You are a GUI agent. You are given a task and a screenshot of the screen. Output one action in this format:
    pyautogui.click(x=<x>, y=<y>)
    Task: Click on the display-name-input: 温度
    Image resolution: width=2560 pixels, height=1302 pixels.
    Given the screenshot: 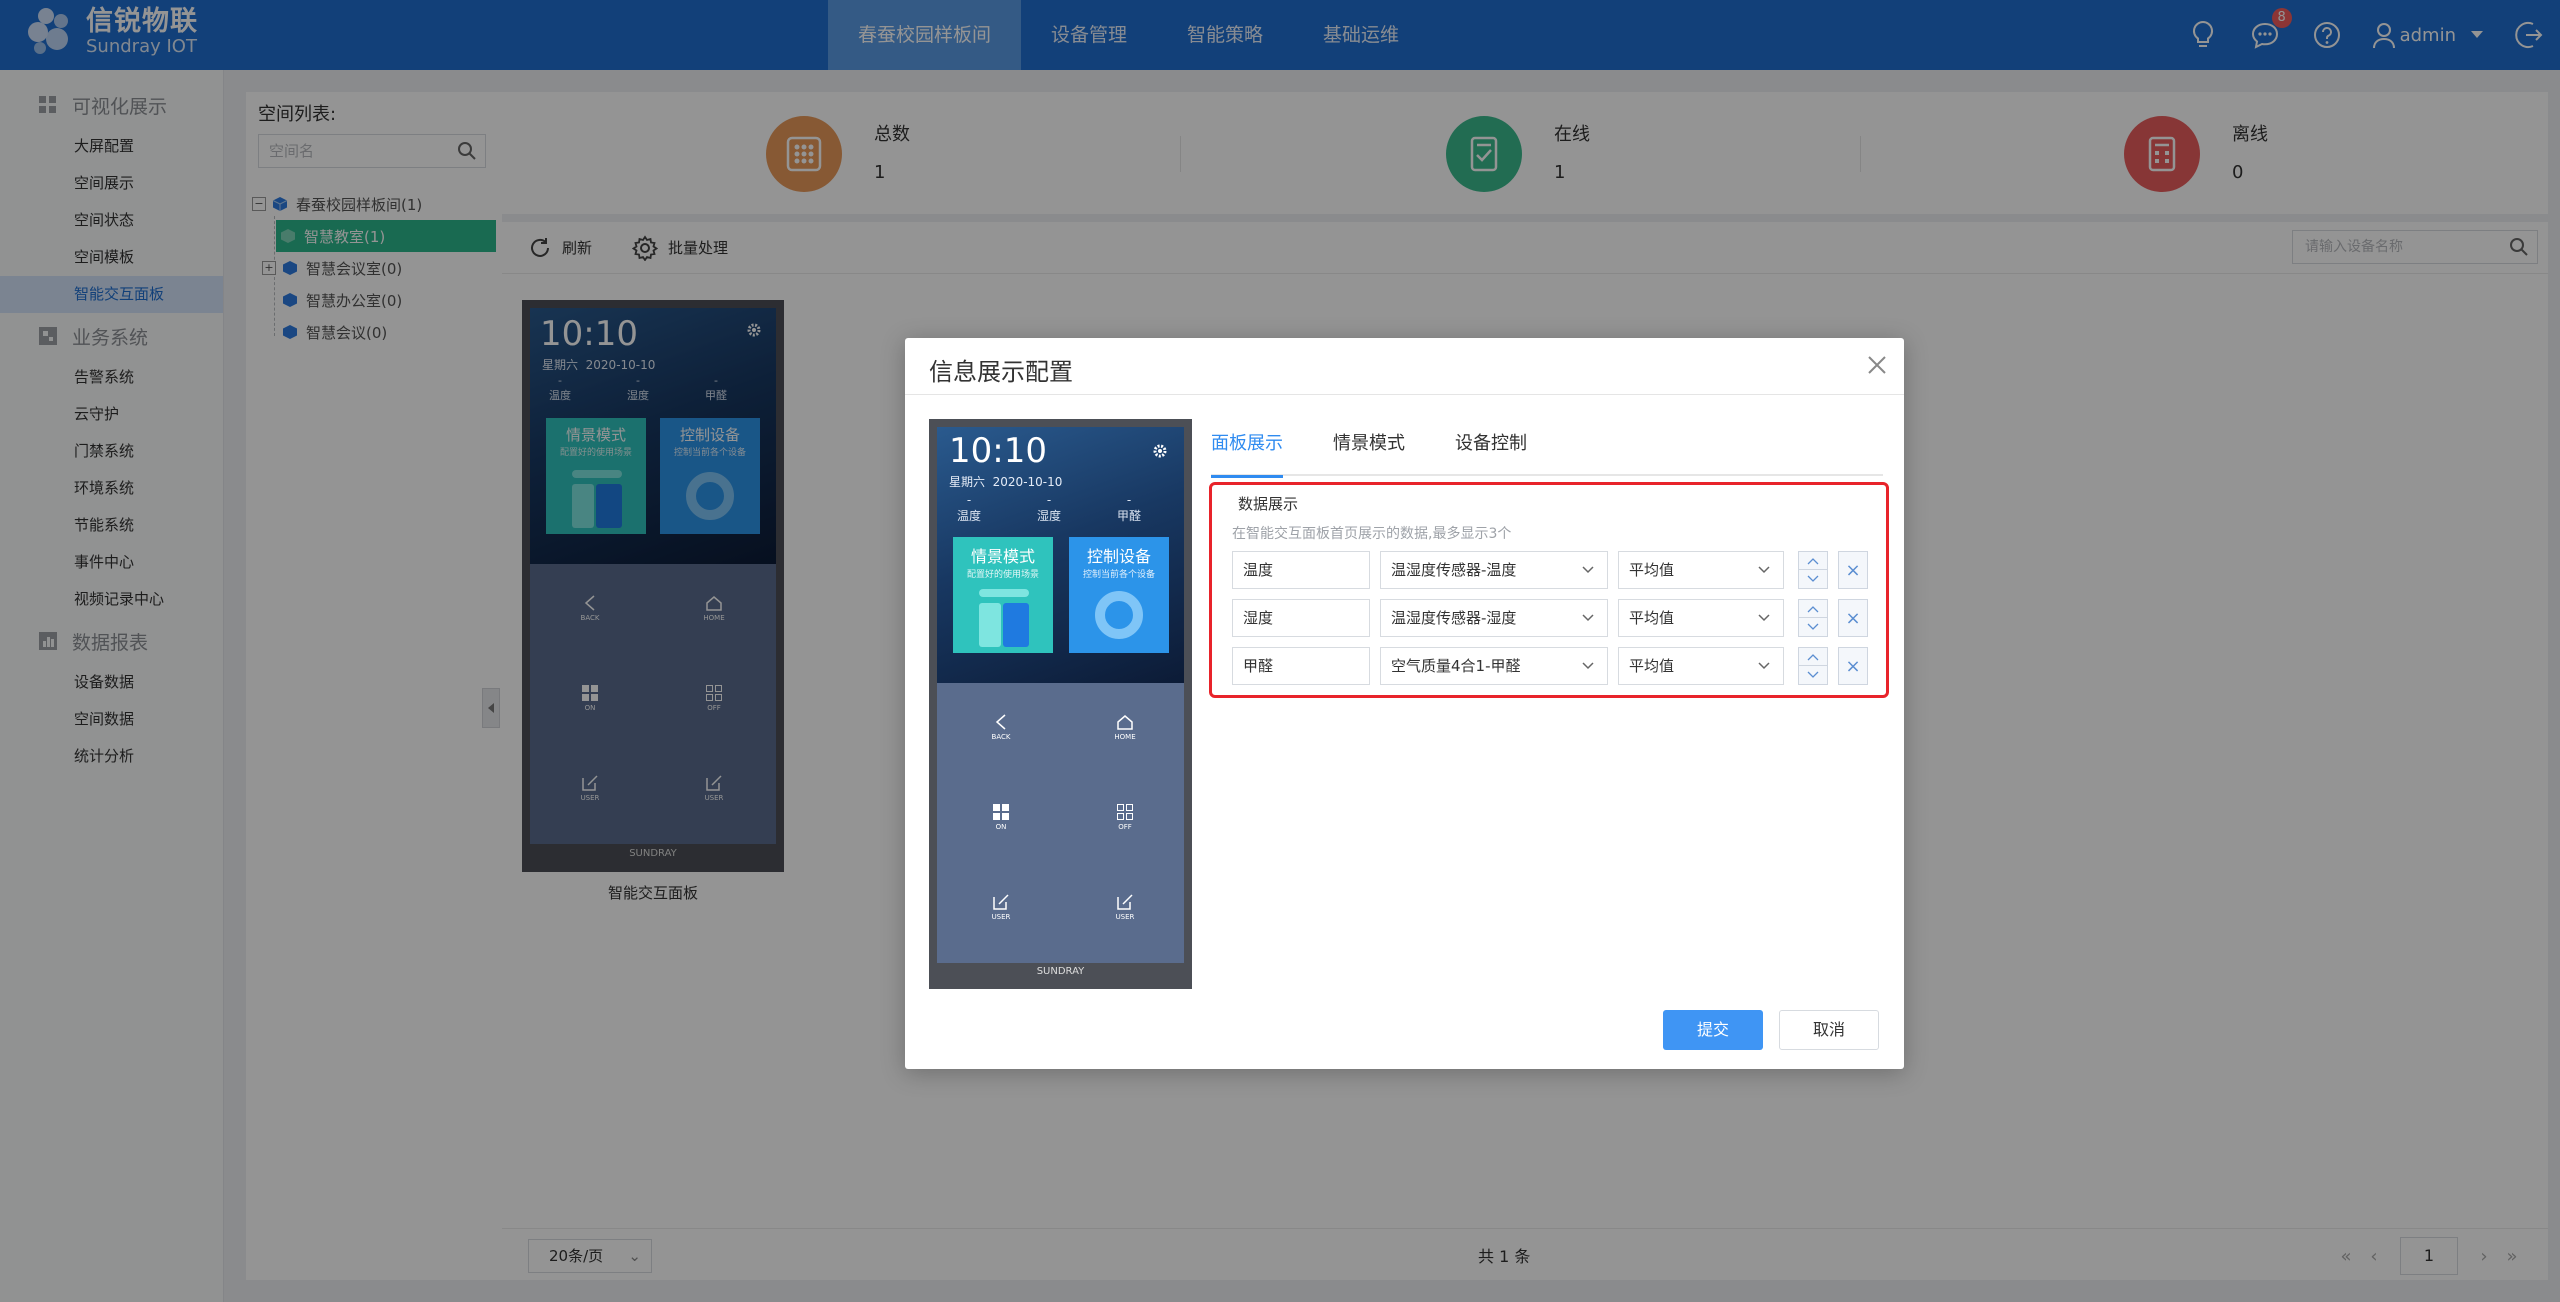 What is the action you would take?
    pyautogui.click(x=1301, y=570)
    